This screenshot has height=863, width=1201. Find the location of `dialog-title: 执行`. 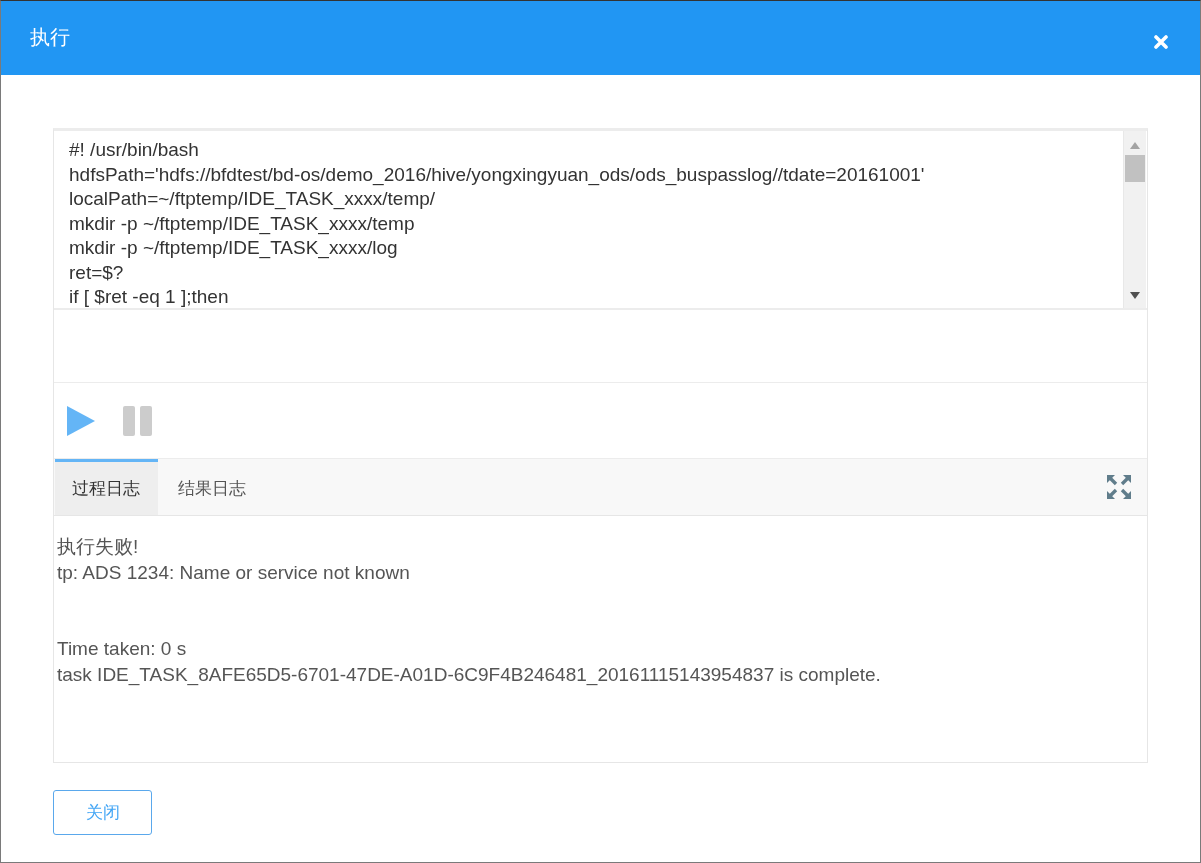

dialog-title: 执行 is located at coordinates (50, 37).